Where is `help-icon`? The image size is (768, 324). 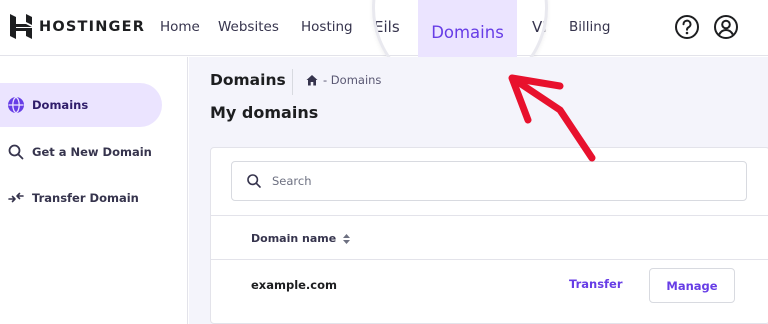
help-icon is located at coordinates (687, 27).